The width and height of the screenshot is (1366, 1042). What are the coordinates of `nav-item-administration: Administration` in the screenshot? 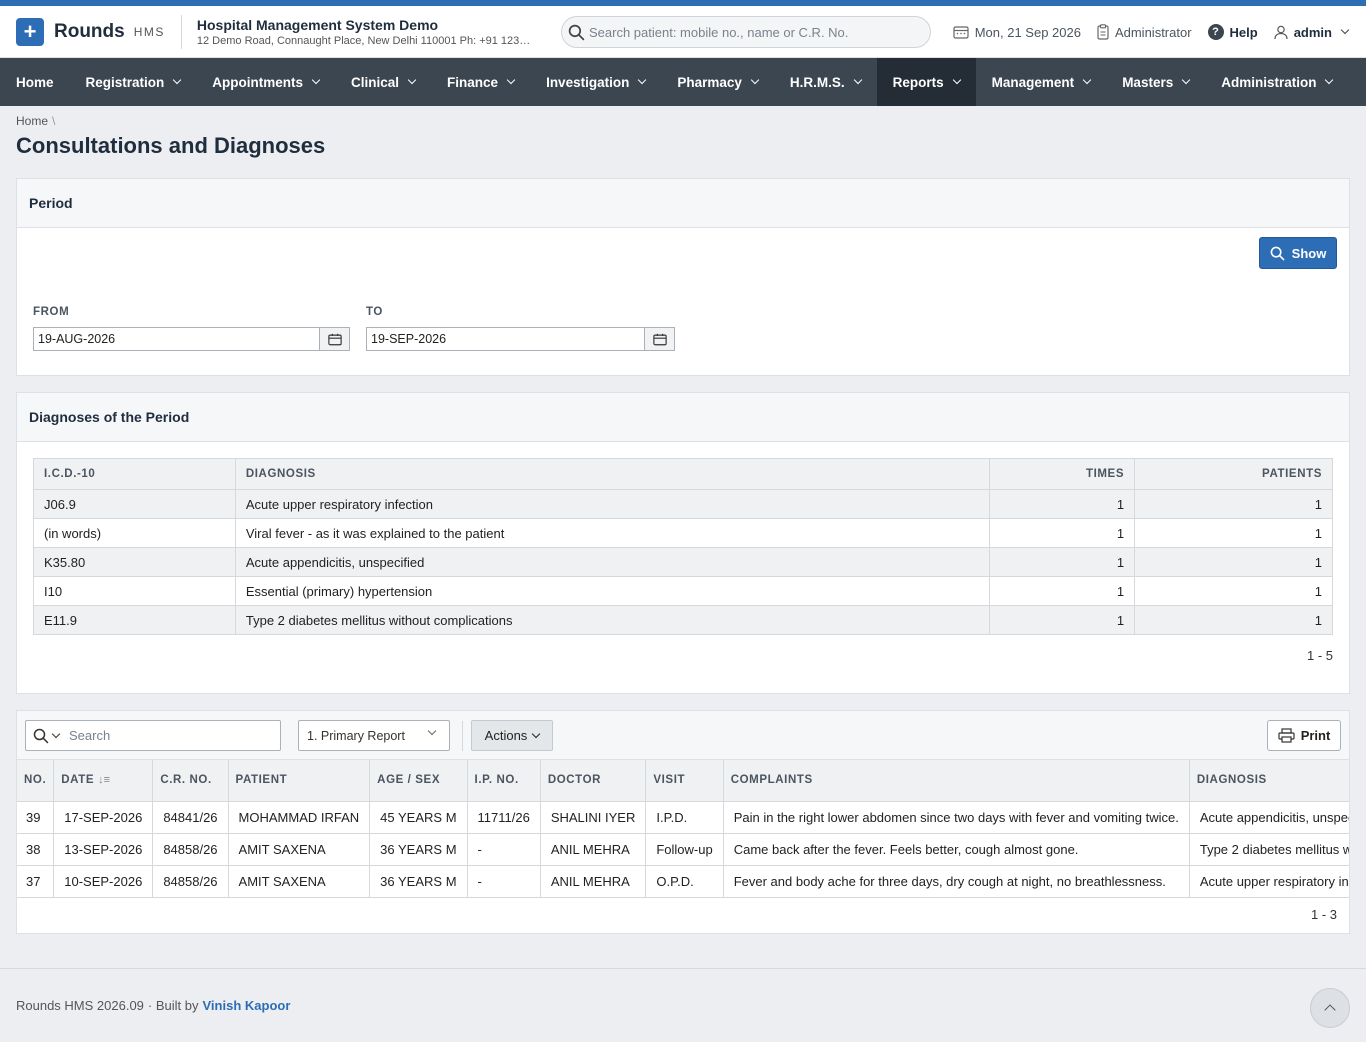 It's located at (1276, 82).